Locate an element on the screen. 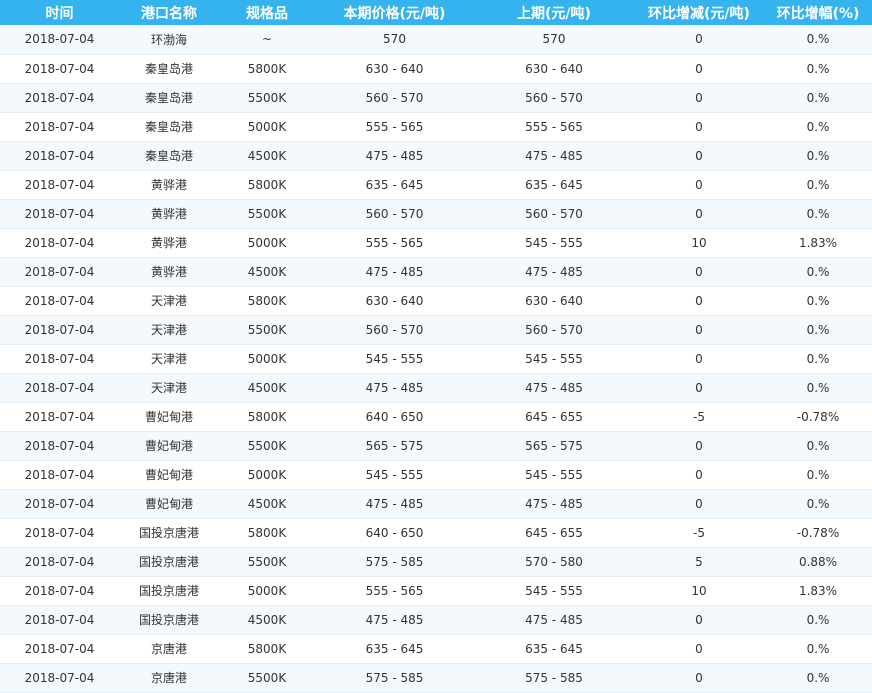 The image size is (872, 693). header-change-percent: 环比增幅(%) is located at coordinates (818, 13).